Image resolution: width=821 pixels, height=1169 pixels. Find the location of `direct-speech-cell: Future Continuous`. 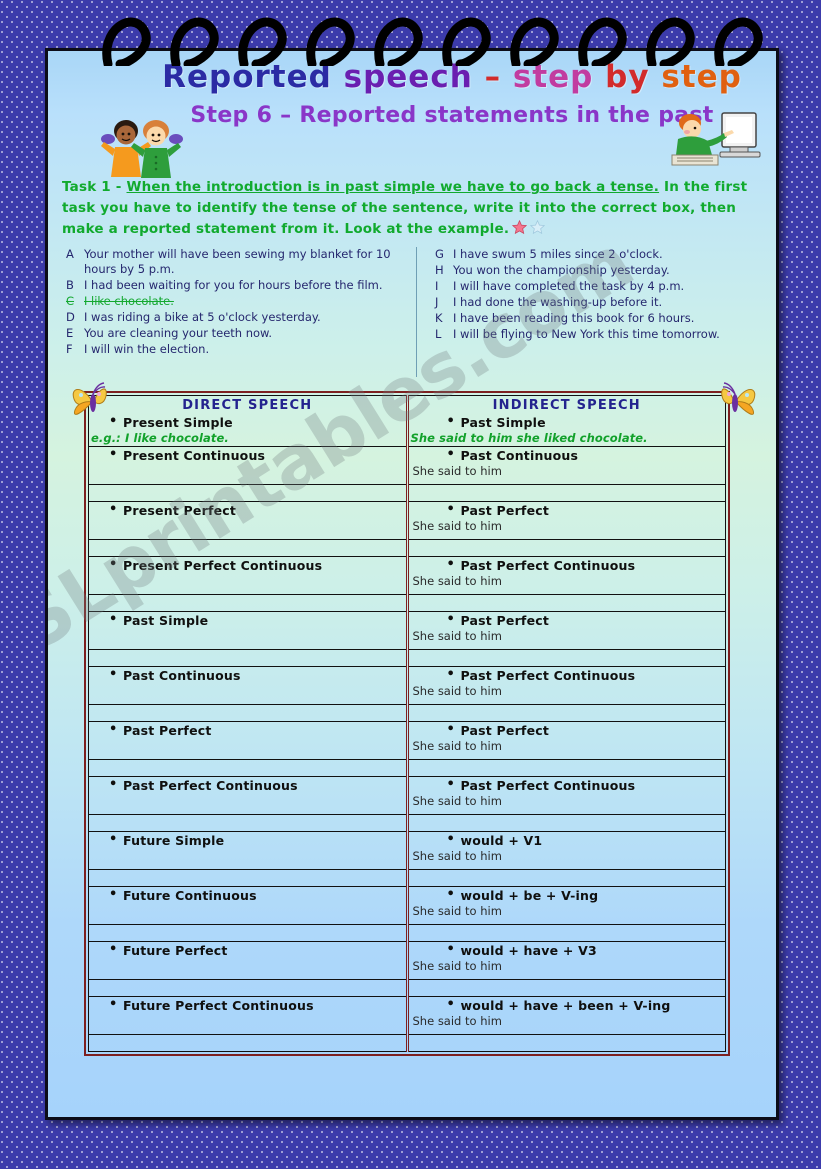

direct-speech-cell: Future Continuous is located at coordinates (248, 905).